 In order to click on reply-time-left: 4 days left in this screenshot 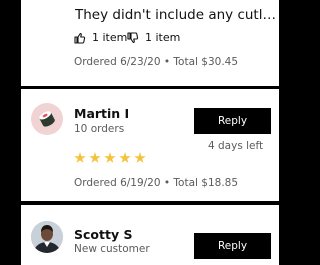, I will do `click(236, 146)`.